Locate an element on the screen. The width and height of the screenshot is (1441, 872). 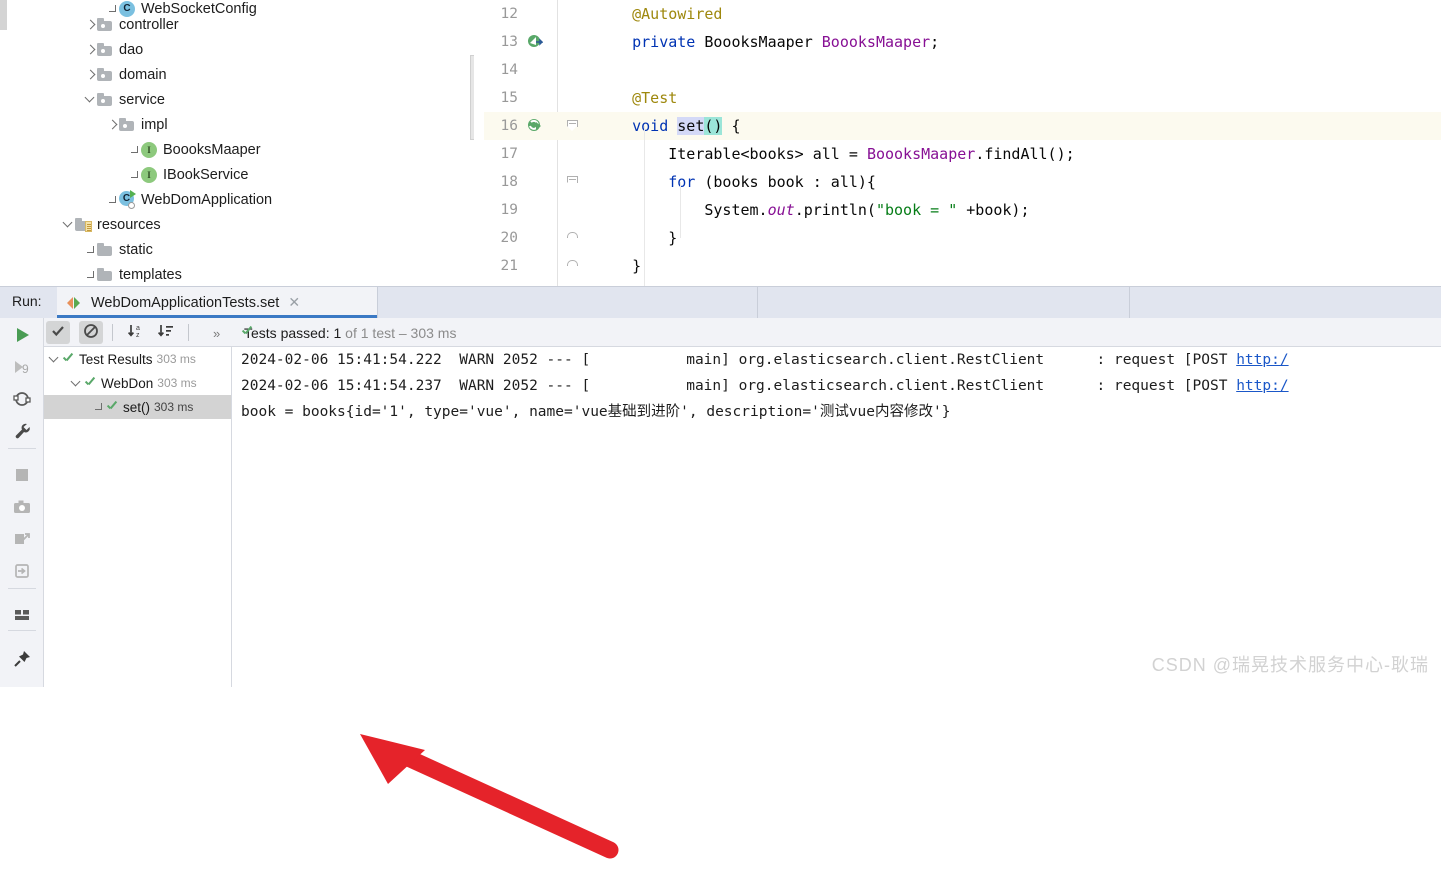
tree-item-label: dao is located at coordinates (131, 49).